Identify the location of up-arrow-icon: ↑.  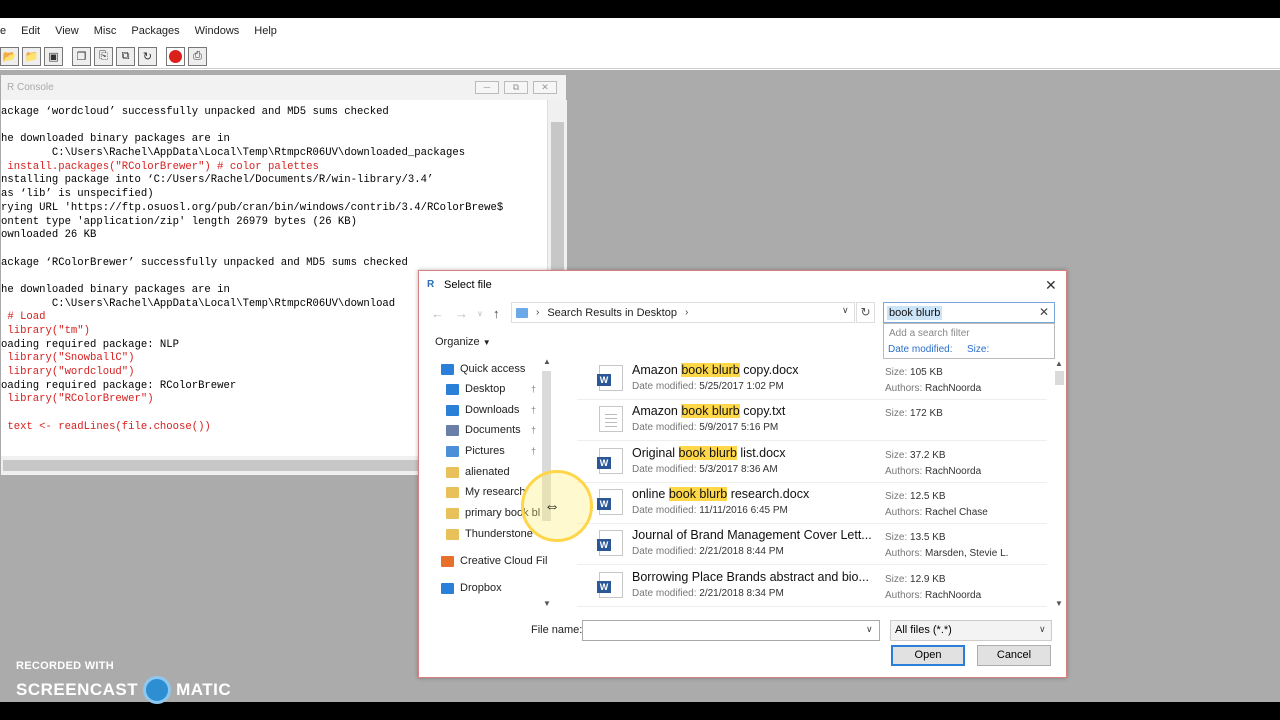
(496, 315).